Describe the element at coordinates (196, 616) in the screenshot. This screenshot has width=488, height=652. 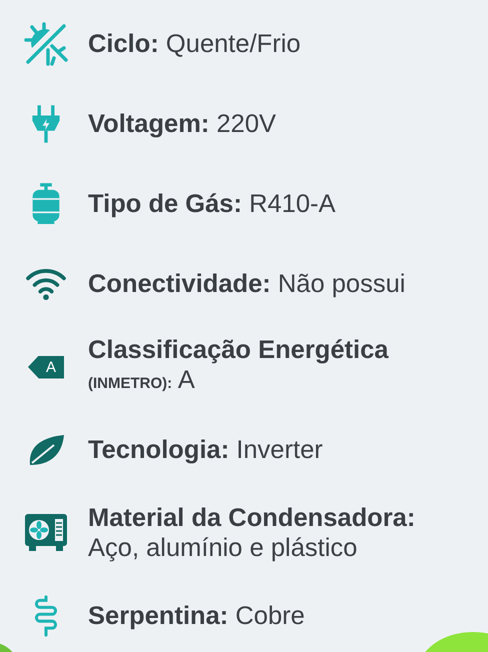
I see `spec-text: Serpentina: Cobre` at that location.